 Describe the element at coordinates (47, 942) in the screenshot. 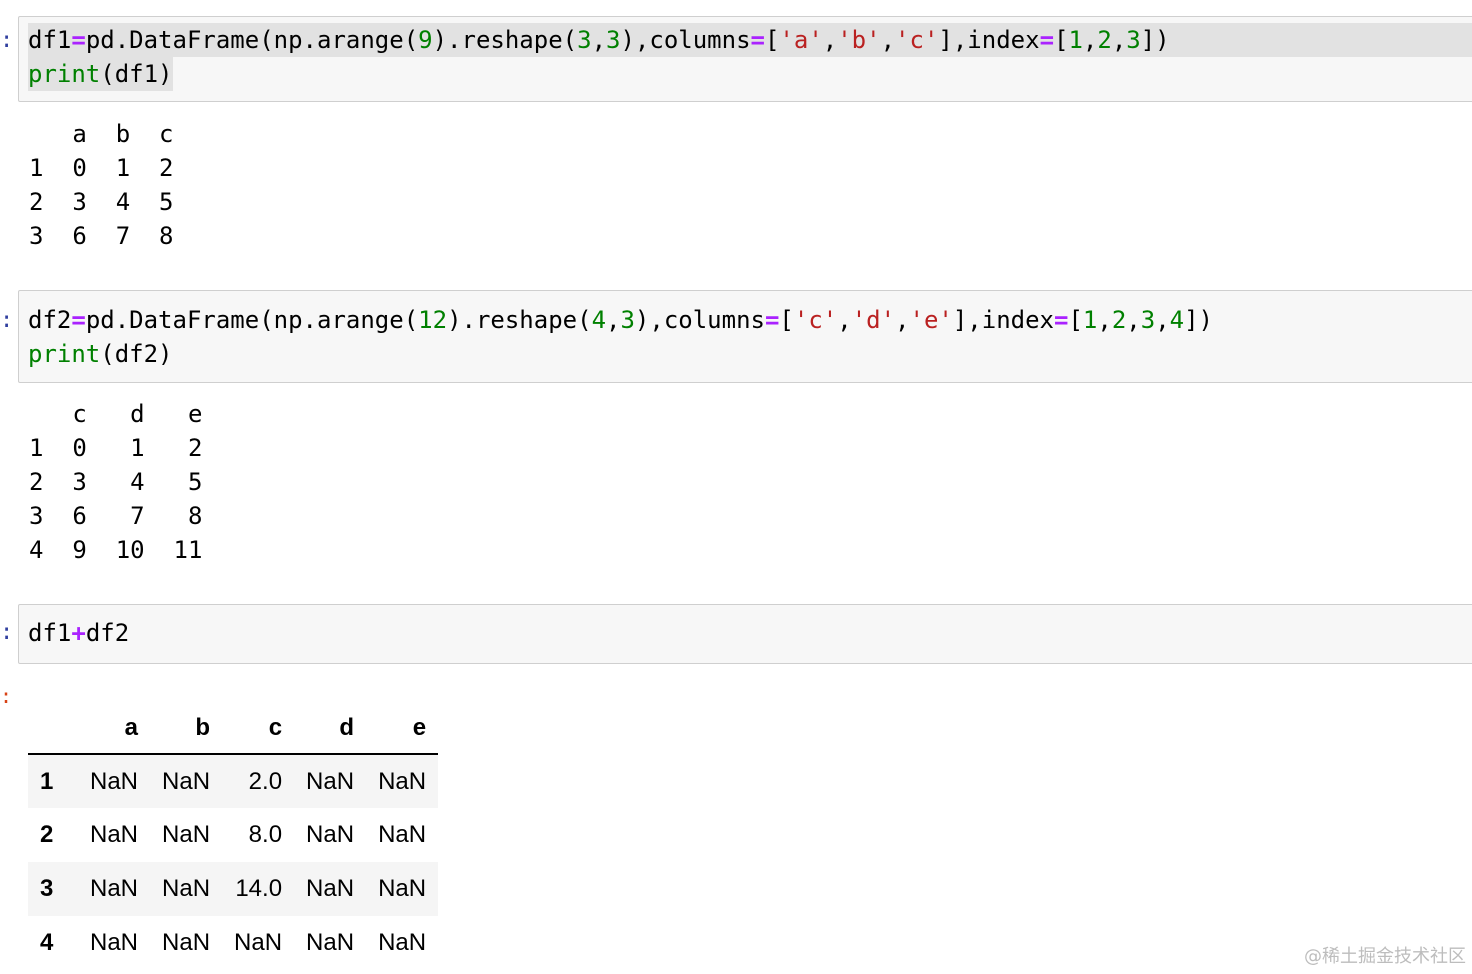

I see `row-index: 4` at that location.